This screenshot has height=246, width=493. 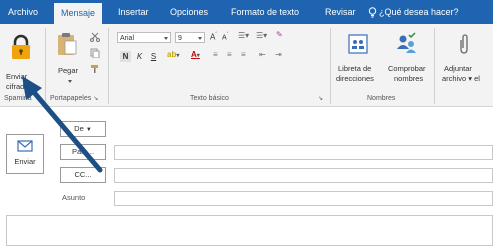 What do you see at coordinates (279, 34) in the screenshot?
I see `clear-formatting-icon: ✎` at bounding box center [279, 34].